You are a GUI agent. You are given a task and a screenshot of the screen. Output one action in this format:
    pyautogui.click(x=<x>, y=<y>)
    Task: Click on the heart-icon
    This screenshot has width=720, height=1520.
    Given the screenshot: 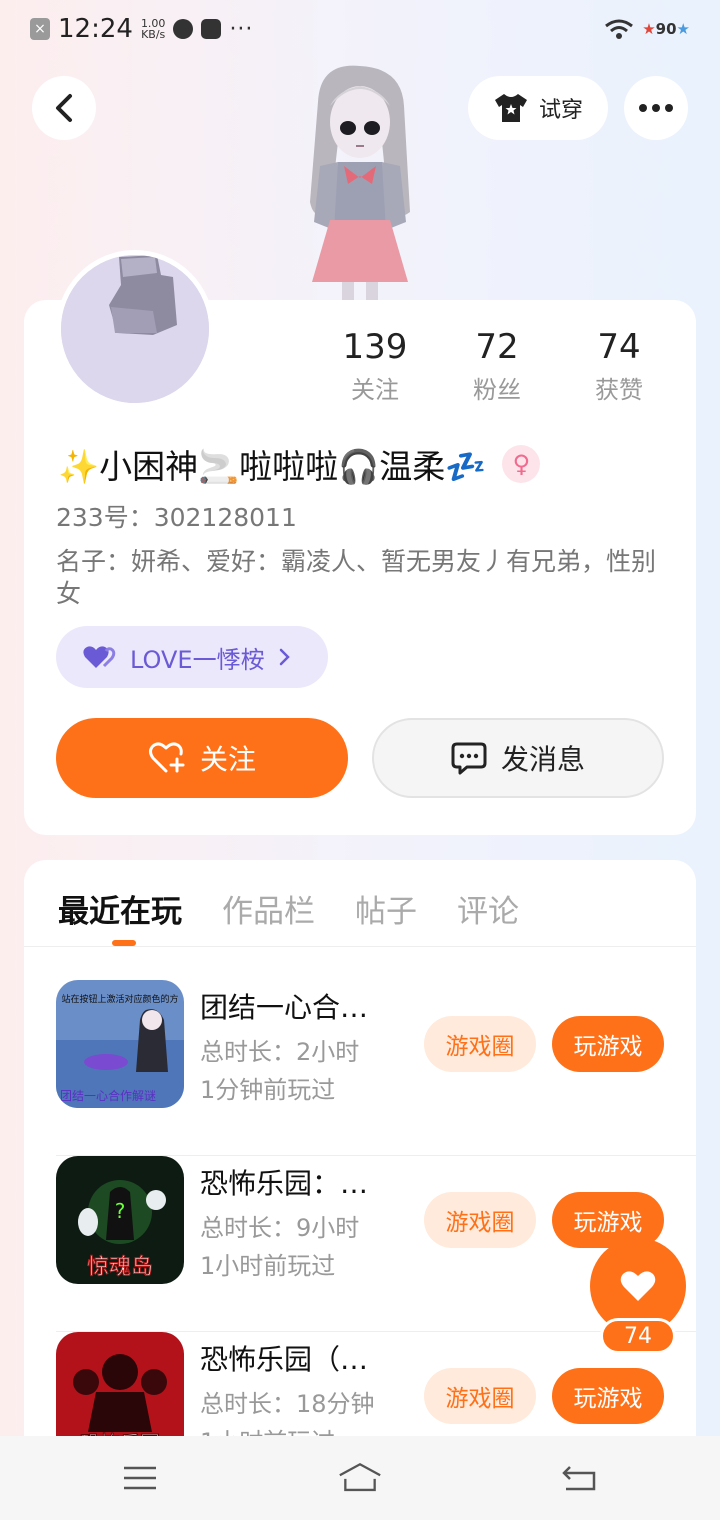 What is the action you would take?
    pyautogui.click(x=638, y=1286)
    